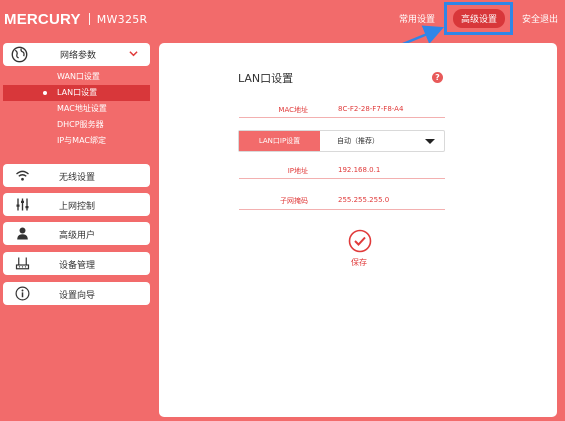  I want to click on sidebar-item-device-management: 设备管理, so click(76, 263).